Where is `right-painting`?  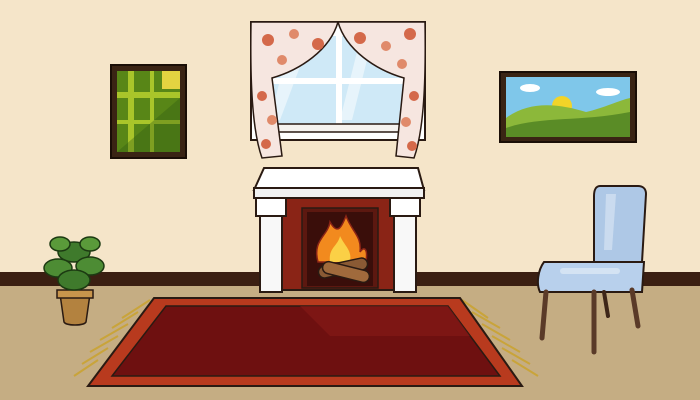 right-painting is located at coordinates (568, 107).